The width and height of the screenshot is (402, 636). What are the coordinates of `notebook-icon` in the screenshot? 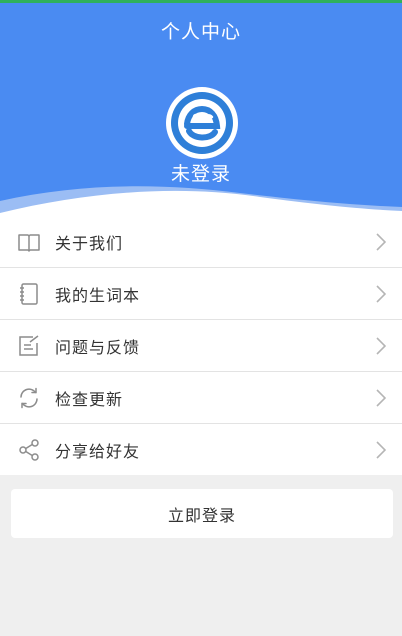 It's located at (29, 294).